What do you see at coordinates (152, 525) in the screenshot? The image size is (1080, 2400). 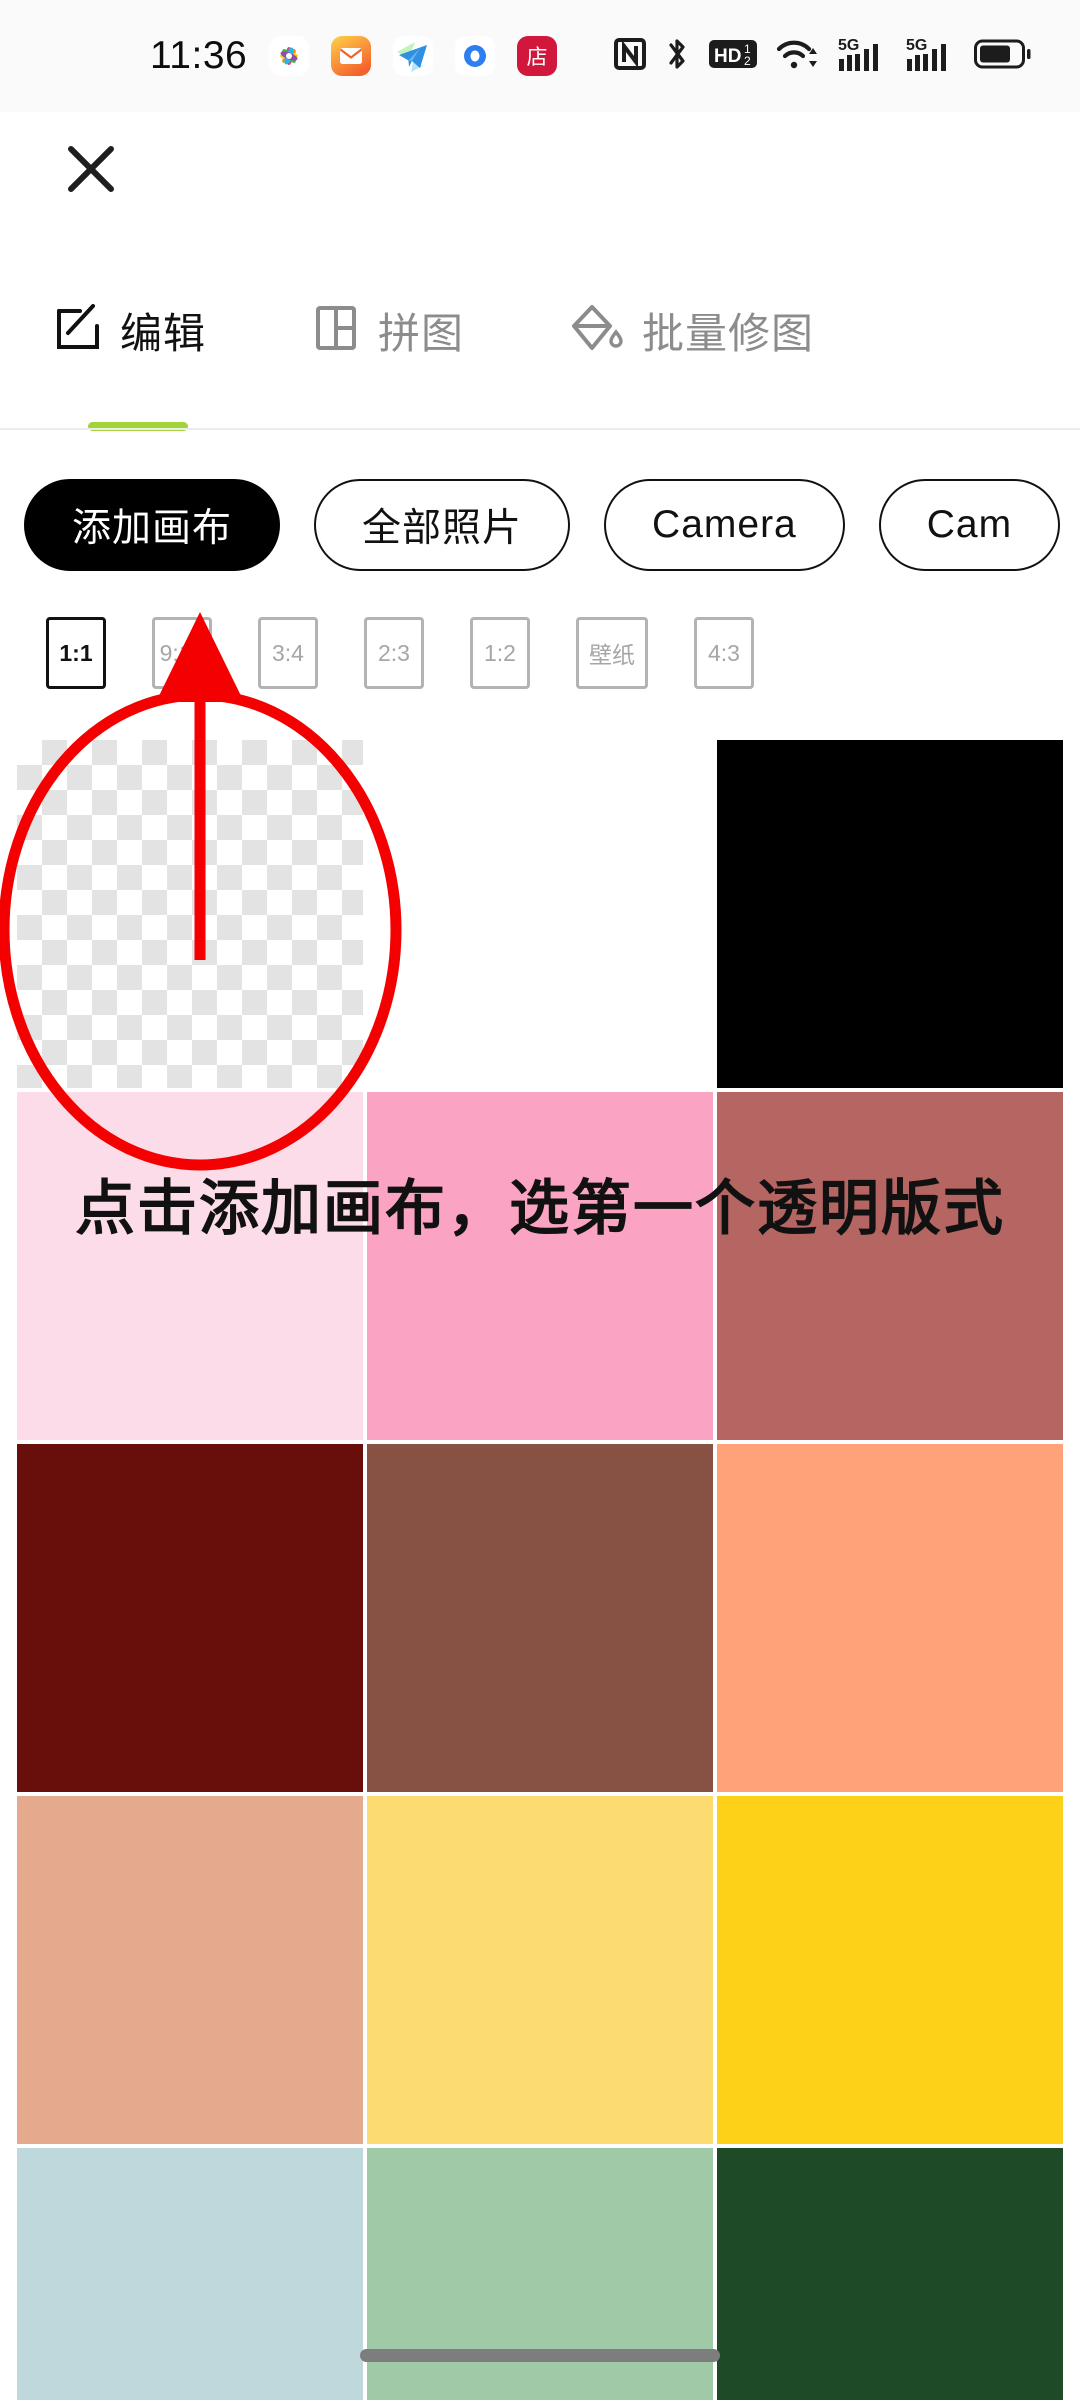 I see `chip-add-canvas: 添加画布` at bounding box center [152, 525].